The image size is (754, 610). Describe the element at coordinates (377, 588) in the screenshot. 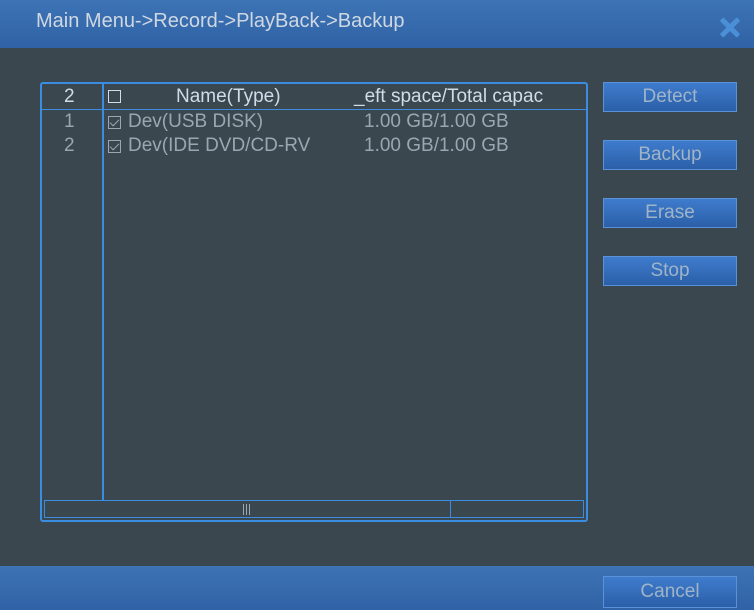

I see `footer-bar: Cancel` at that location.